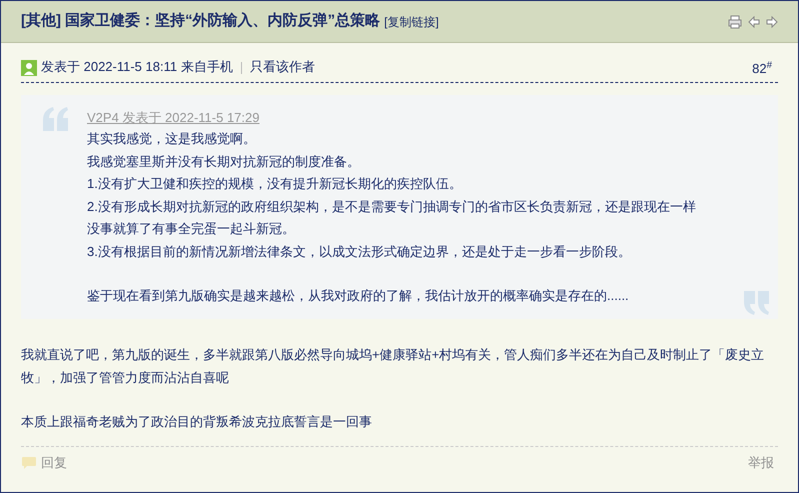 The width and height of the screenshot is (799, 493). What do you see at coordinates (761, 463) in the screenshot?
I see `report-link: 举报` at bounding box center [761, 463].